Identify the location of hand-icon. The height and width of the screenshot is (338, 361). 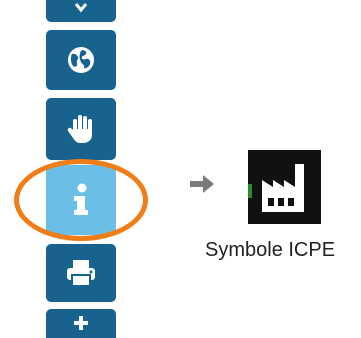
(79, 129).